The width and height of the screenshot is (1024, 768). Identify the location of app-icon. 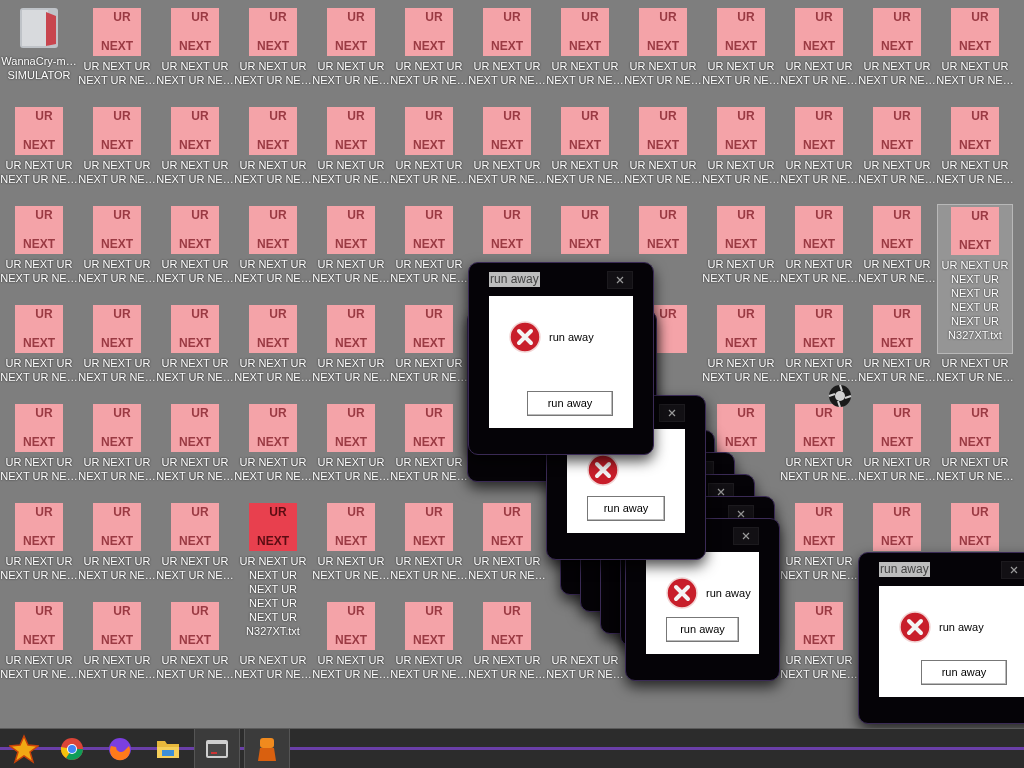
(39, 28).